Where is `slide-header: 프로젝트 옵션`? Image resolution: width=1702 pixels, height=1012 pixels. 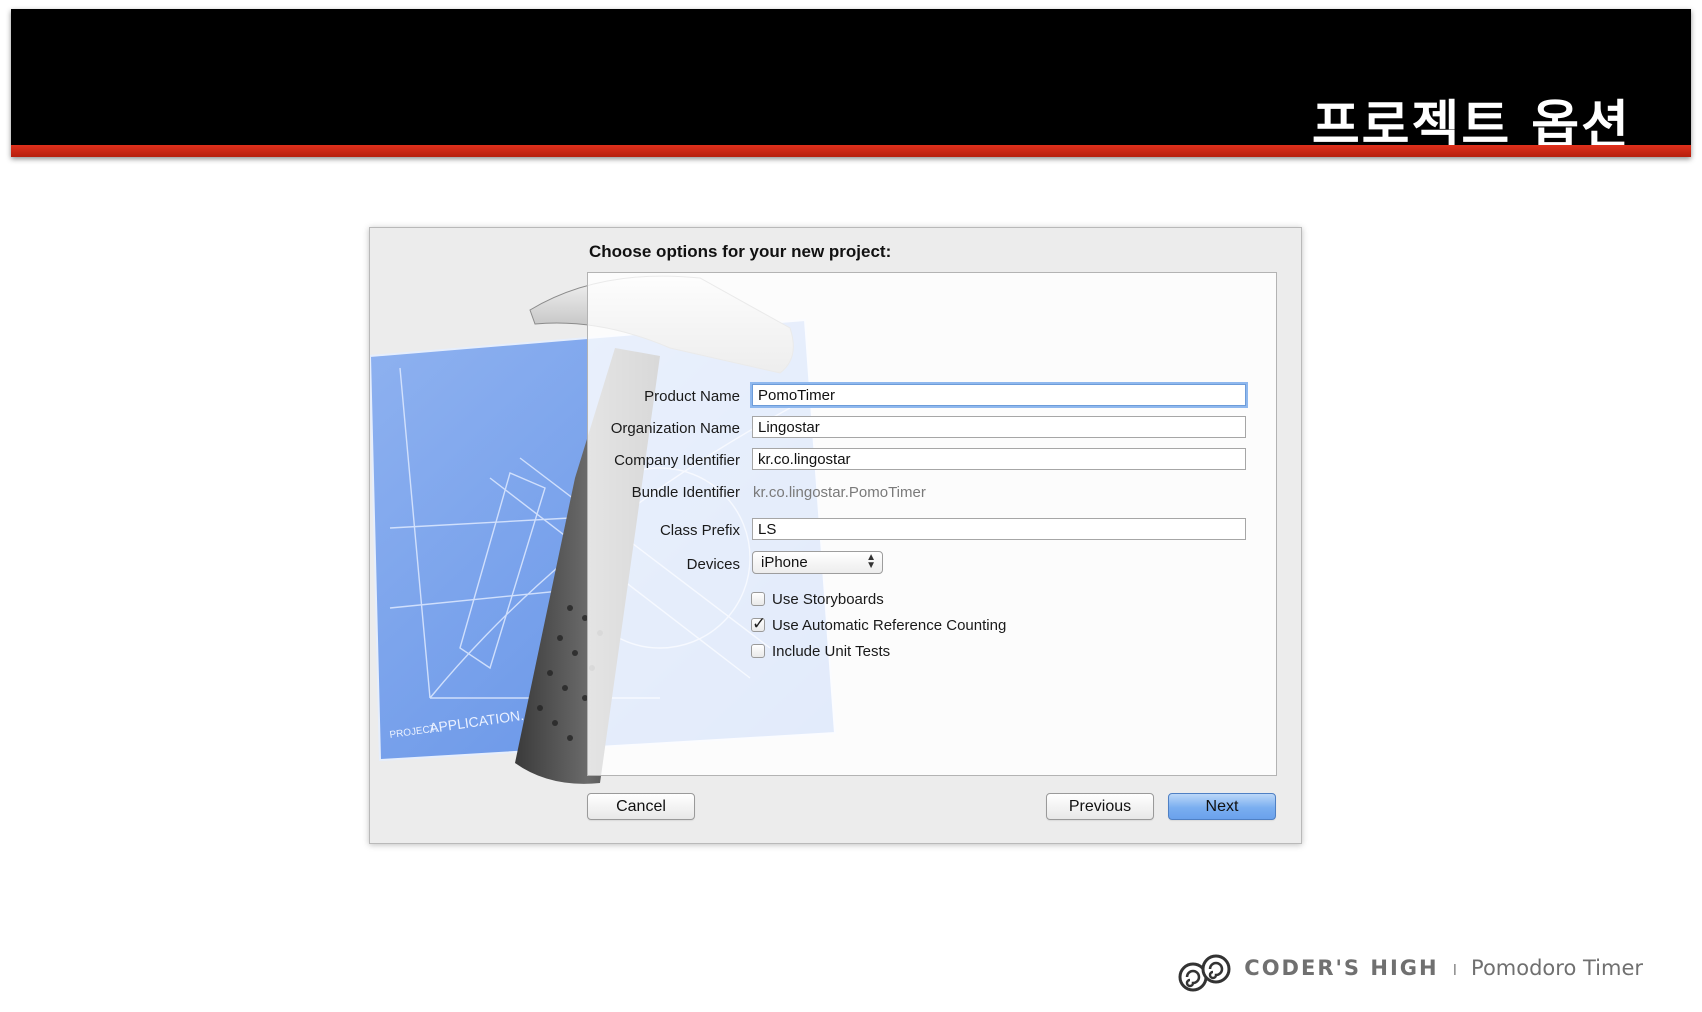 slide-header: 프로젝트 옵션 is located at coordinates (851, 83).